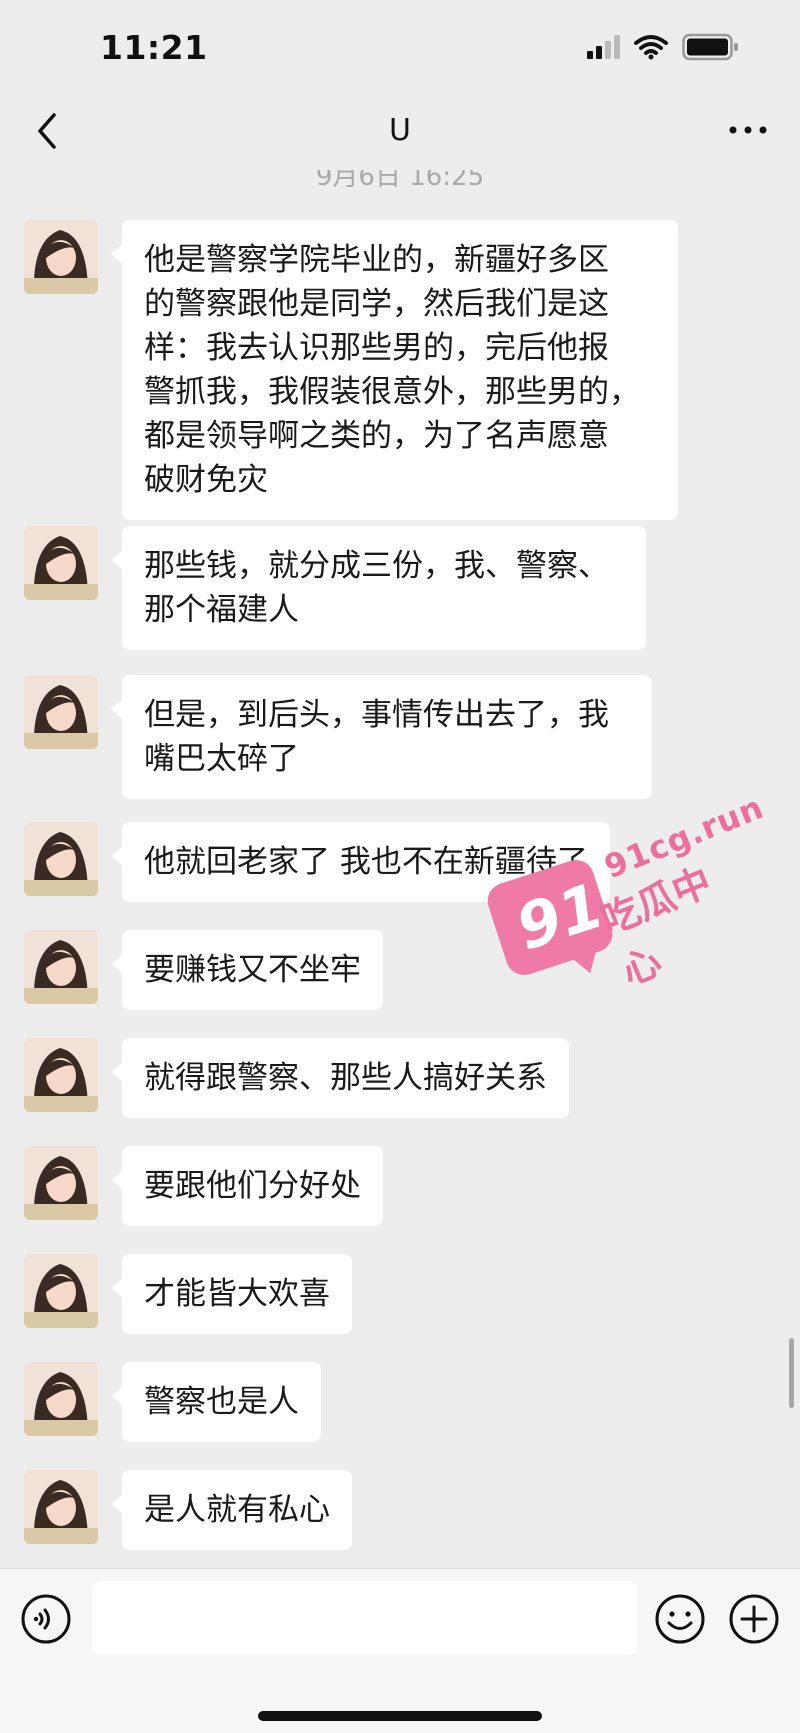 This screenshot has height=1733, width=800. What do you see at coordinates (381, 737) in the screenshot?
I see `message-bubble: 但是，到后头，事情传出去了，我 嘴巴太碎了` at bounding box center [381, 737].